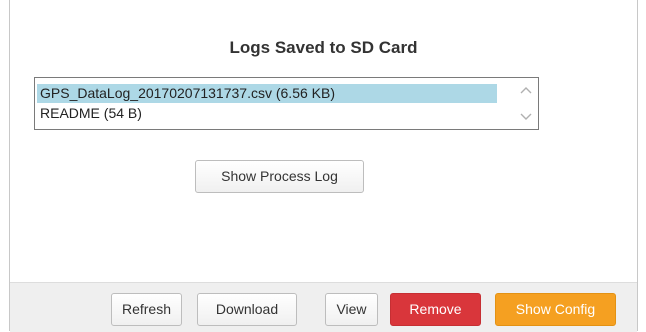 The width and height of the screenshot is (646, 332). I want to click on scroll-down-icon, so click(526, 116).